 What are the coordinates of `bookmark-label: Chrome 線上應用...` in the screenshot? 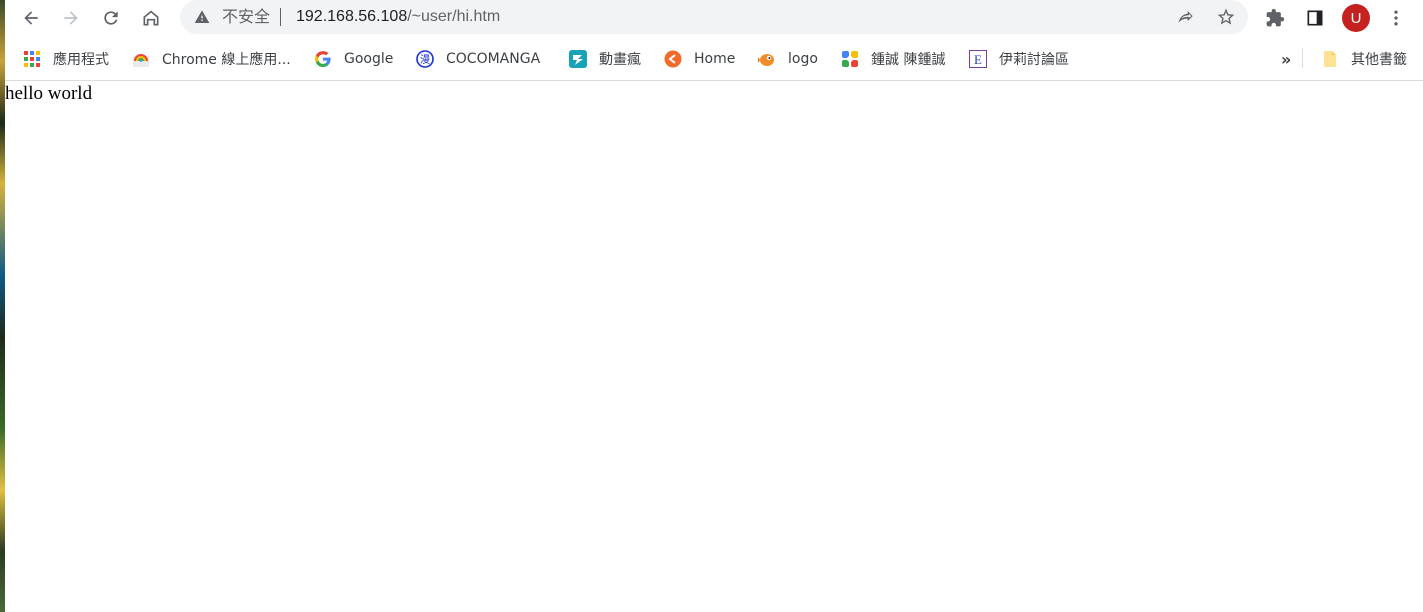 It's located at (226, 60).